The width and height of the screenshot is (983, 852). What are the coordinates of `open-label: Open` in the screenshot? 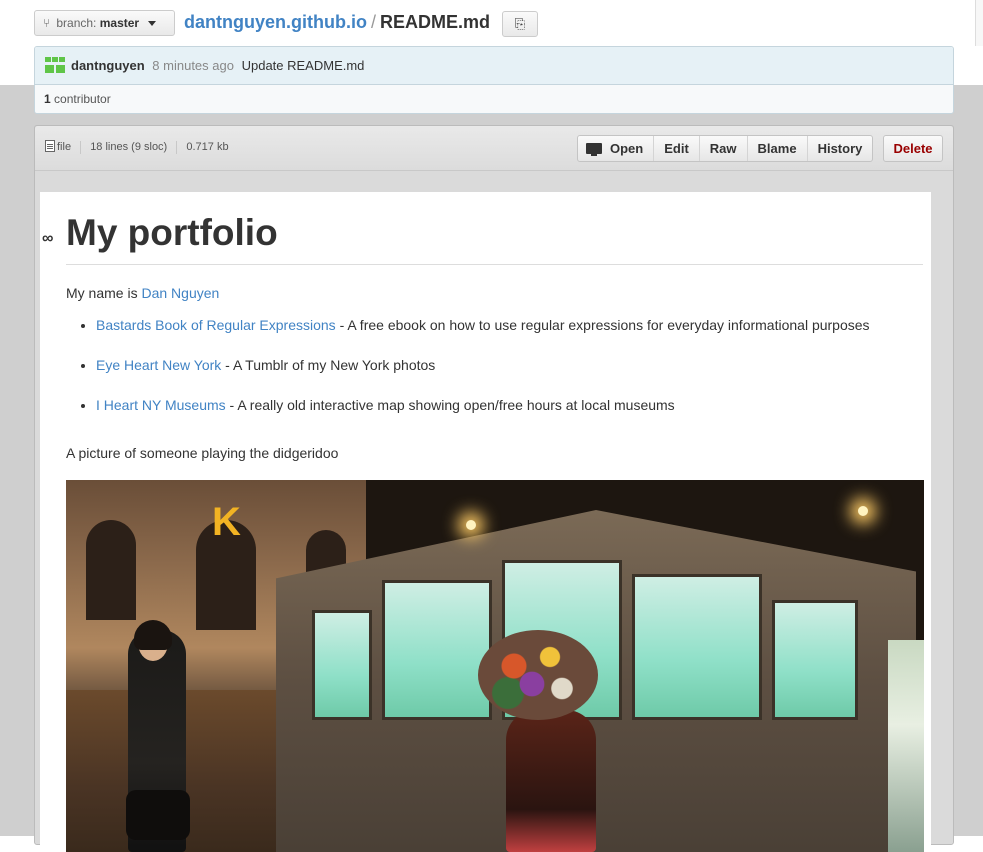 It's located at (627, 148).